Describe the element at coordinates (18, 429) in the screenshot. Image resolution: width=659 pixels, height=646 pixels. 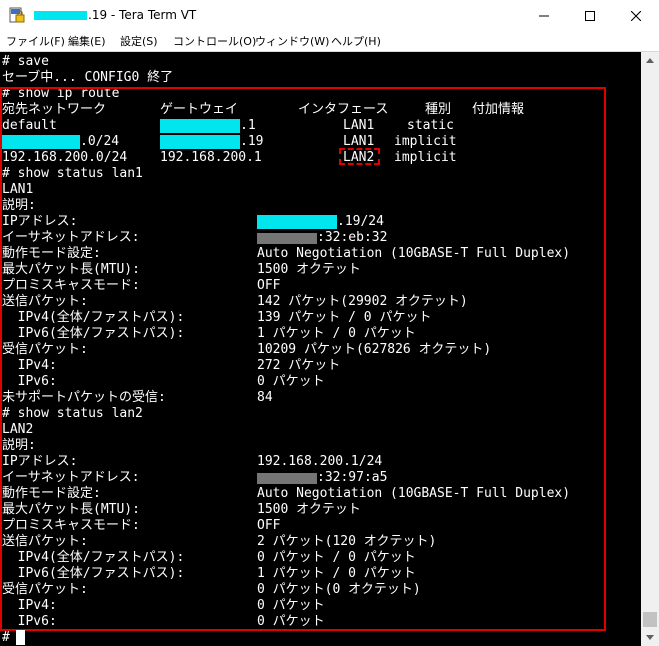
I see `terminal-line: LAN2` at that location.